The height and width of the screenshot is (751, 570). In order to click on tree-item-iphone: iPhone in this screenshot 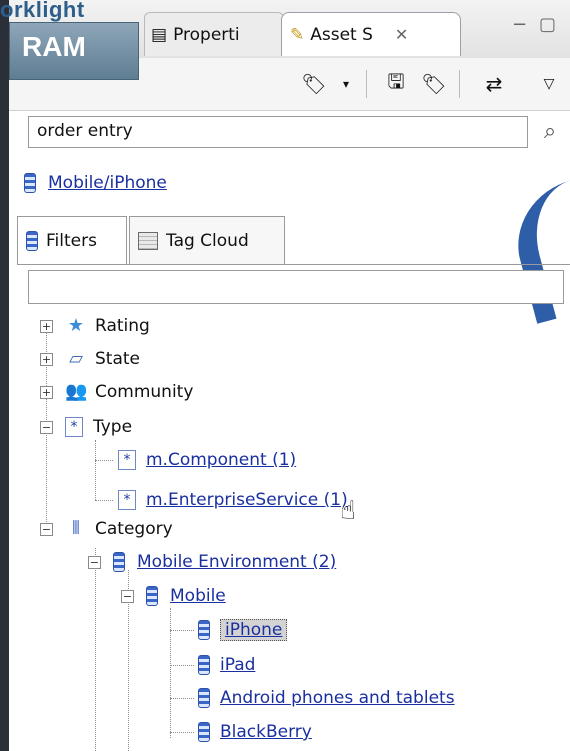, I will do `click(243, 630)`.